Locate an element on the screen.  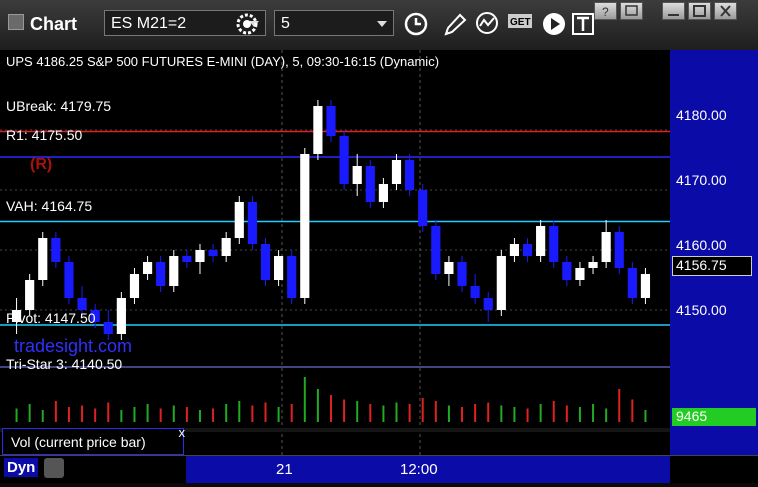
dyn-label: Dyn is located at coordinates (21, 467).